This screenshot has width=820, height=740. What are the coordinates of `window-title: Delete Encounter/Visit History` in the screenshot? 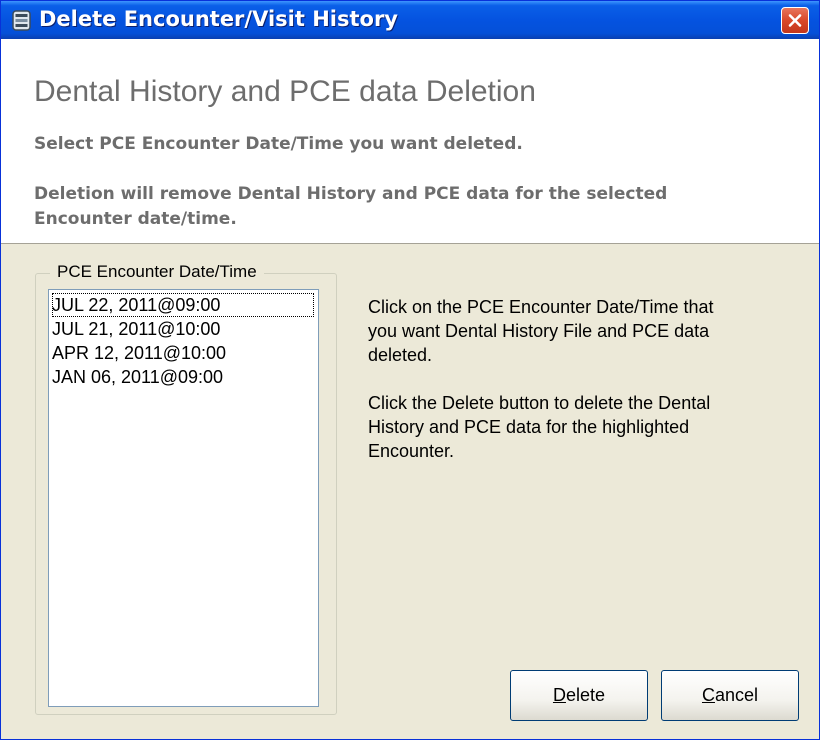 It's located at (218, 19).